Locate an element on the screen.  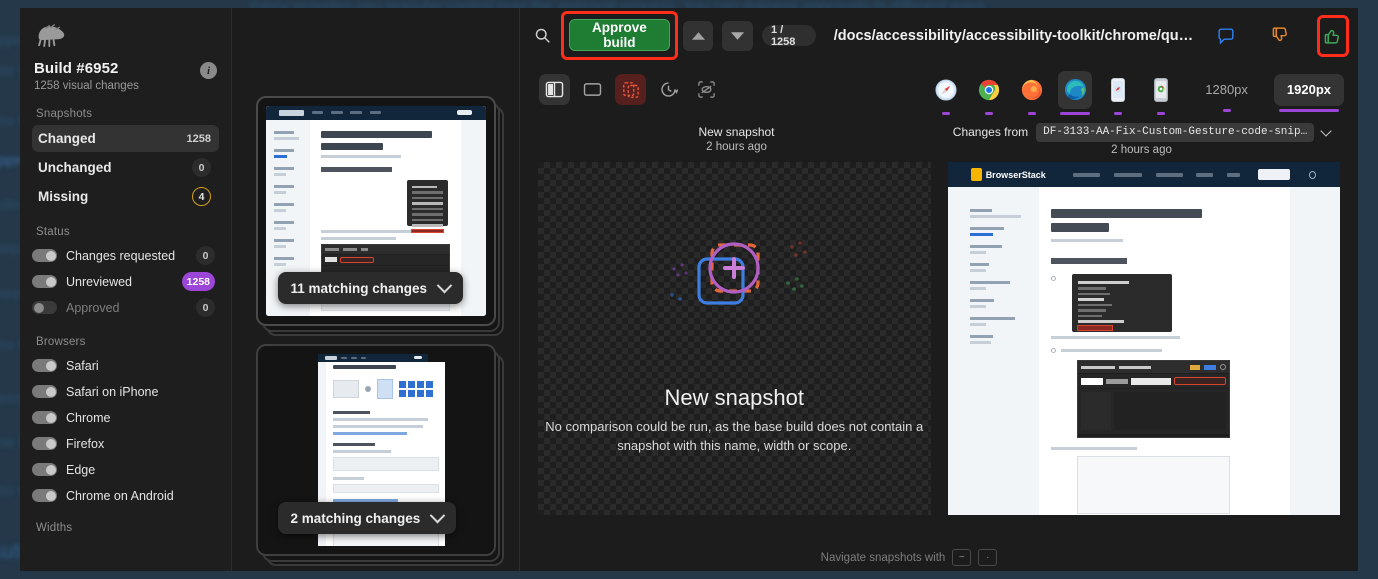
browser-filter-label: Chrome is located at coordinates (88, 417).